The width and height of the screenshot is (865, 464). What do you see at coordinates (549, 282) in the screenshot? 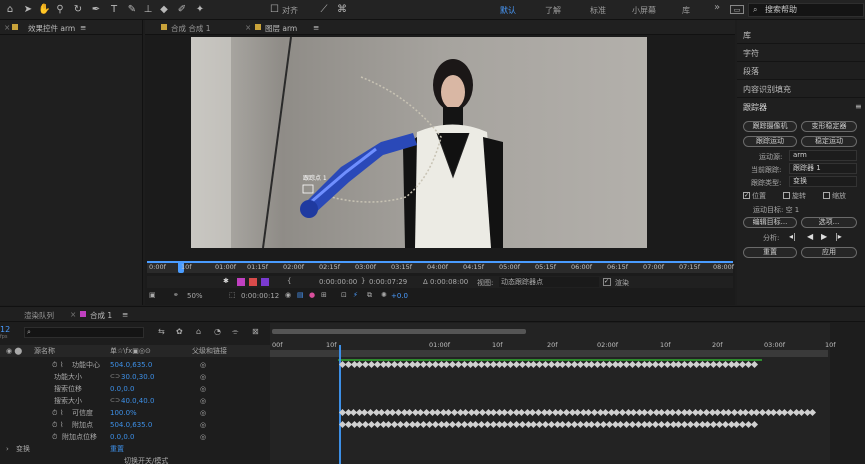
I see `view-dropdown: 动态跟踪器点` at bounding box center [549, 282].